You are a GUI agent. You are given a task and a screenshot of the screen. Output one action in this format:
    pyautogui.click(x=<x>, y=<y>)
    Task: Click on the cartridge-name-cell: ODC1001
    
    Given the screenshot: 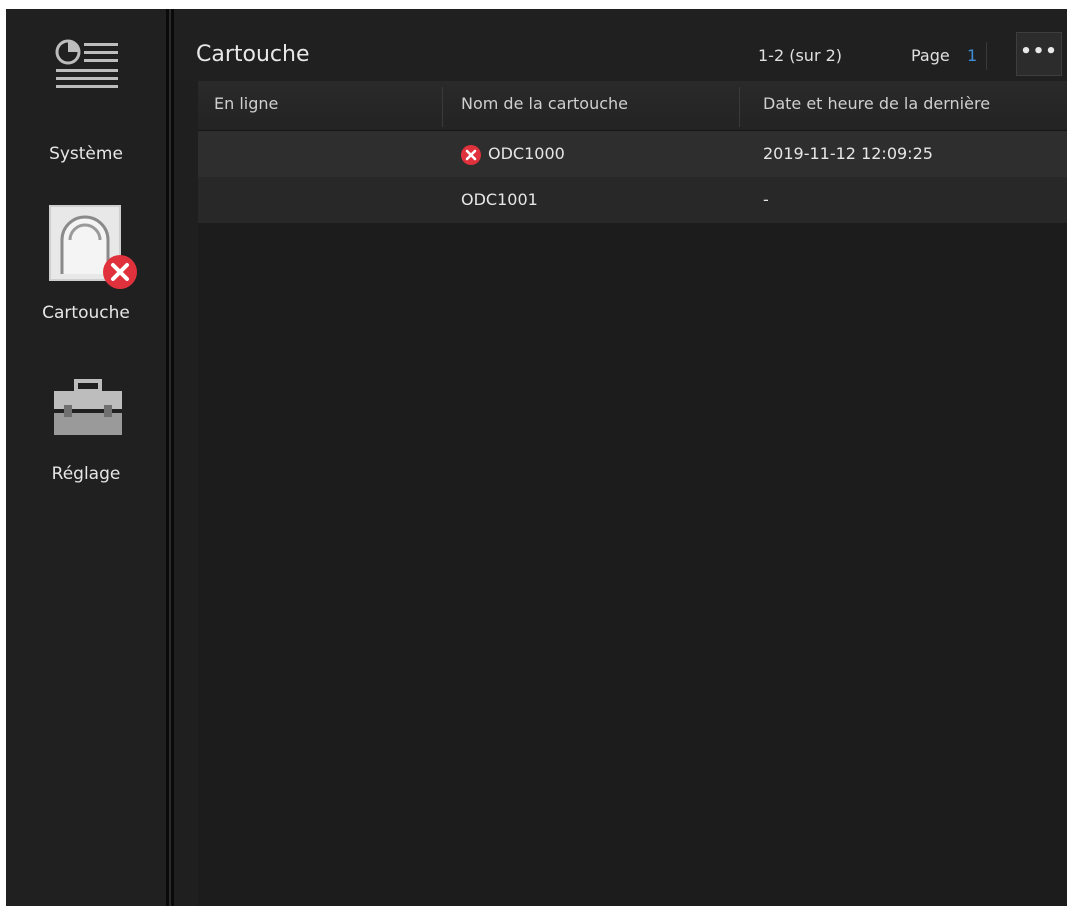 What is the action you would take?
    pyautogui.click(x=499, y=199)
    